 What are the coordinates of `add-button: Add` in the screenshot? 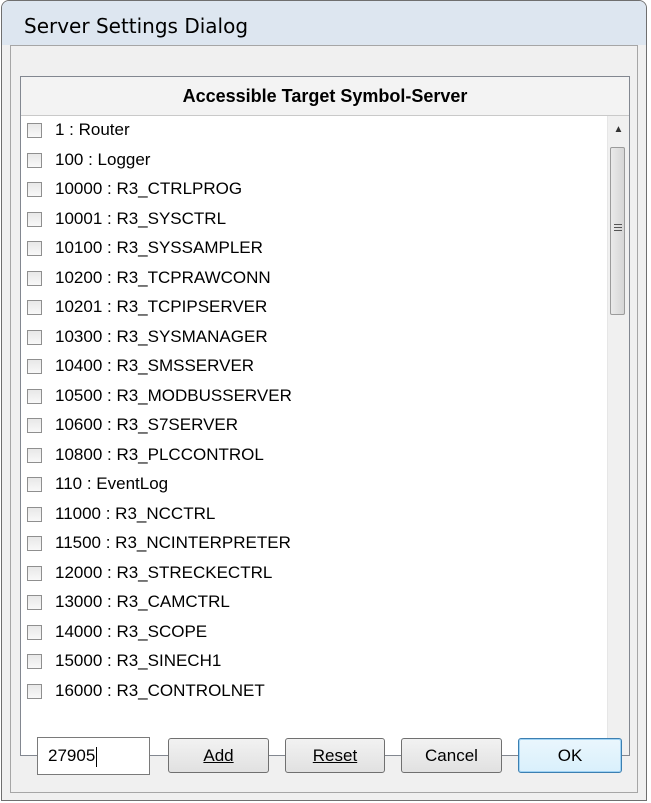 It's located at (218, 755).